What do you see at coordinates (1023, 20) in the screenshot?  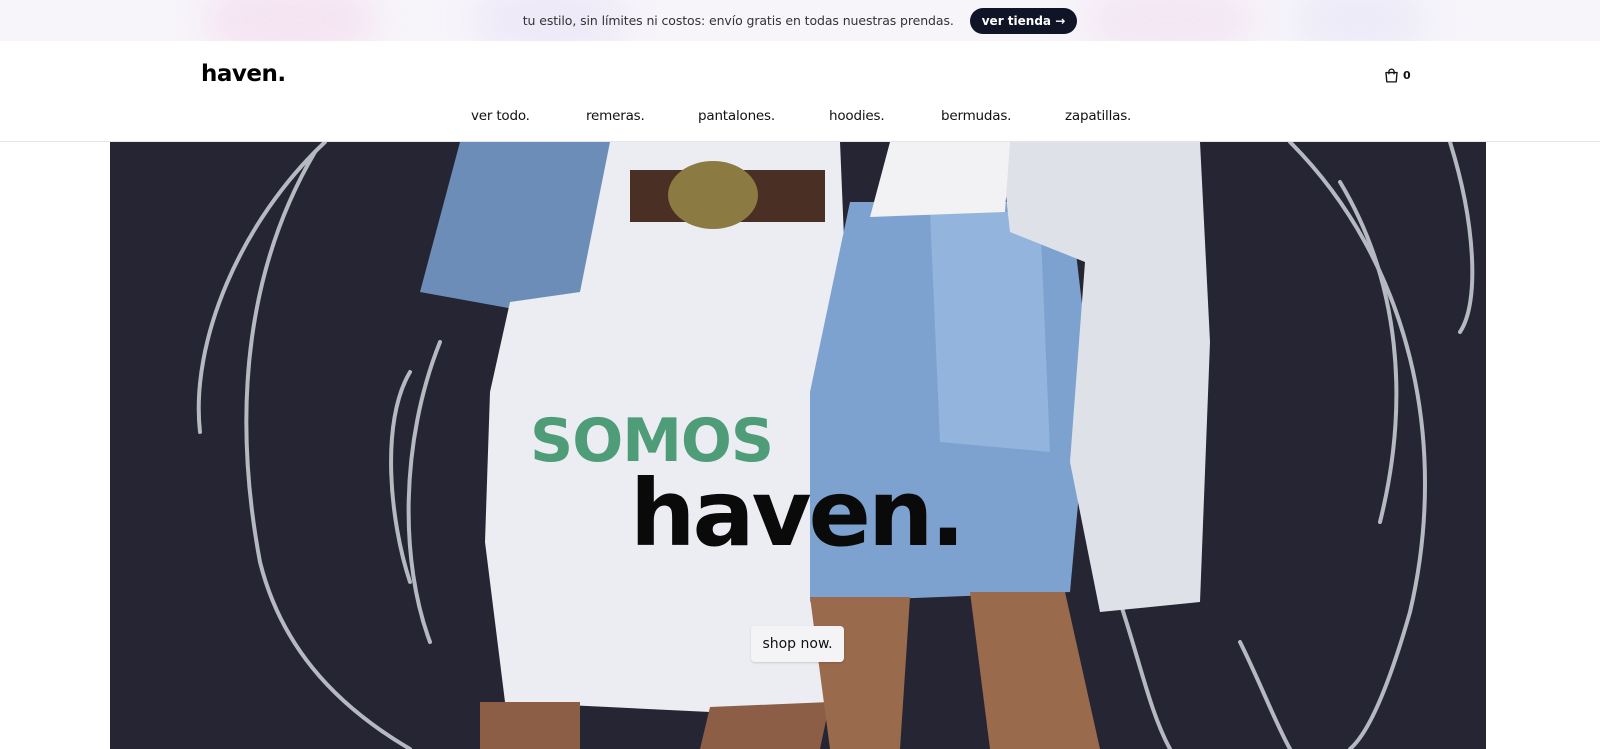 I see `ver-tienda-button: ver tienda →` at bounding box center [1023, 20].